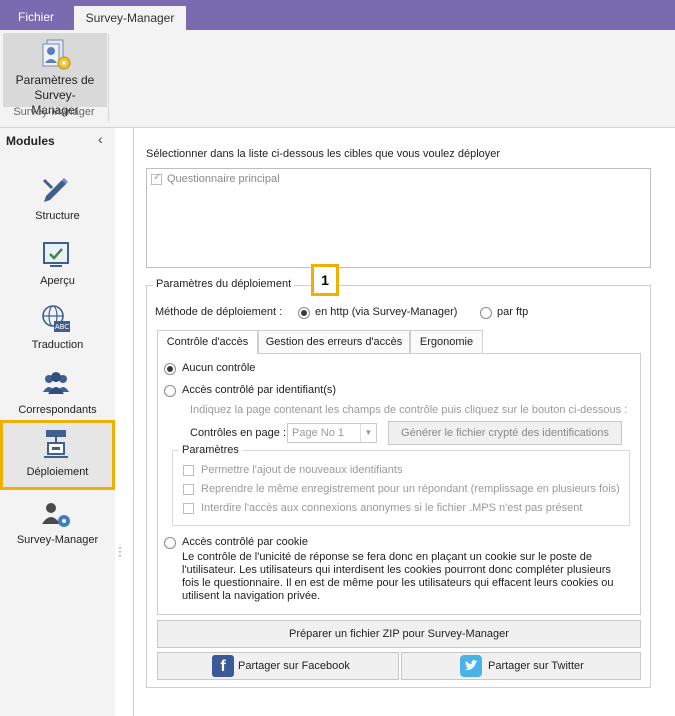  I want to click on splitter-handle: · · ·, so click(120, 551).